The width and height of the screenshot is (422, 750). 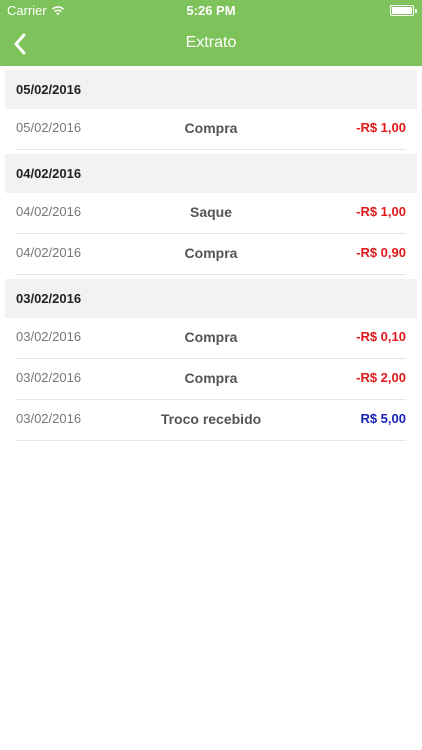 I want to click on transaction-row: 05/02/2016 Compra -R$ 1,00, so click(x=211, y=129).